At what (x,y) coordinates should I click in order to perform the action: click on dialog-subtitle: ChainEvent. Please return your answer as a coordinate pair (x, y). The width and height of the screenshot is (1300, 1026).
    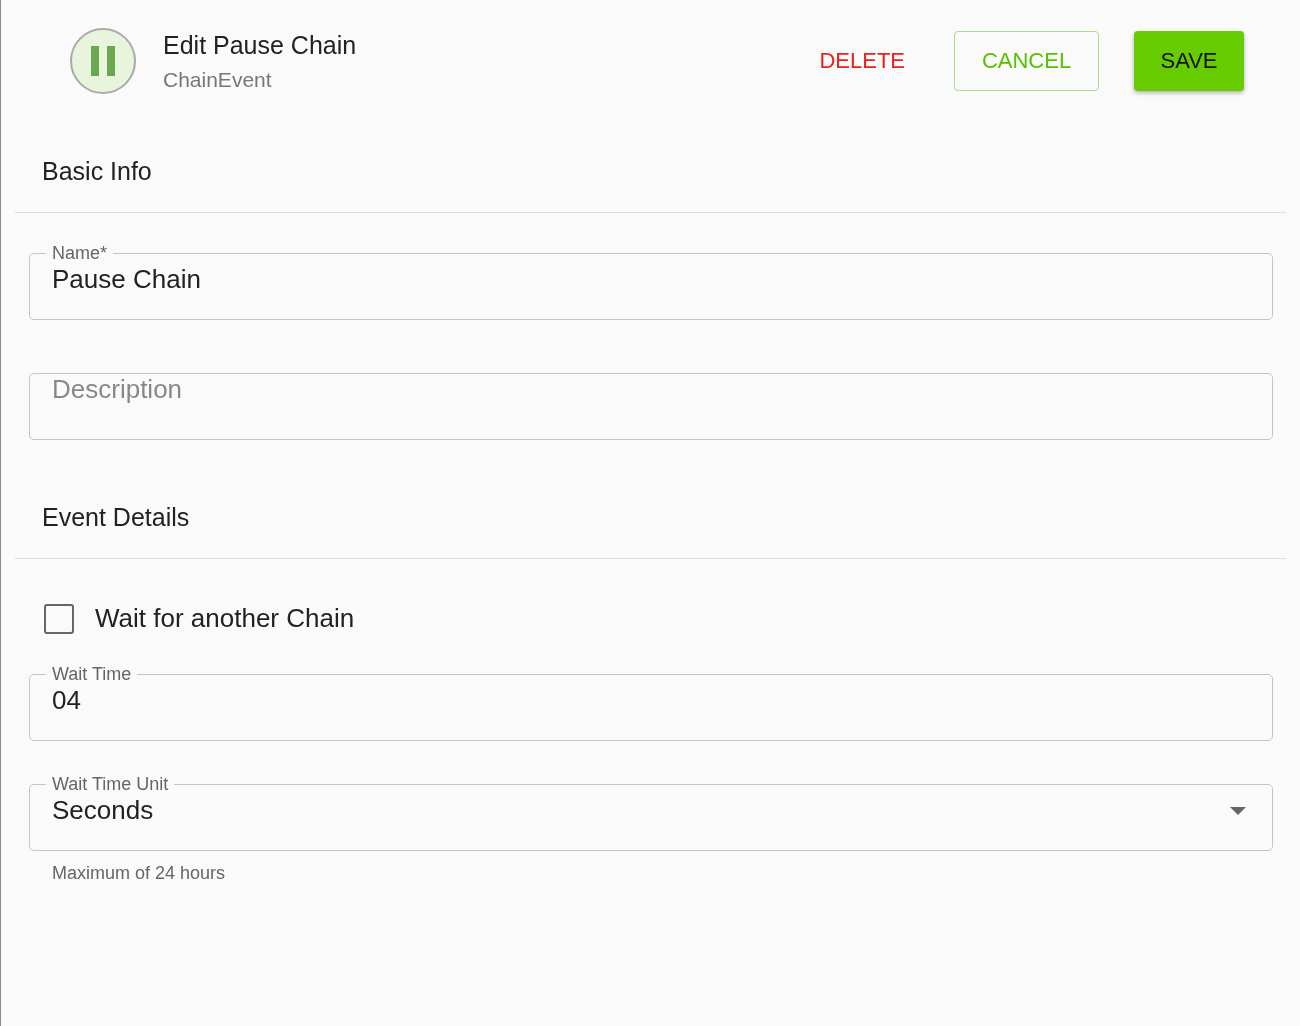
    Looking at the image, I should click on (218, 79).